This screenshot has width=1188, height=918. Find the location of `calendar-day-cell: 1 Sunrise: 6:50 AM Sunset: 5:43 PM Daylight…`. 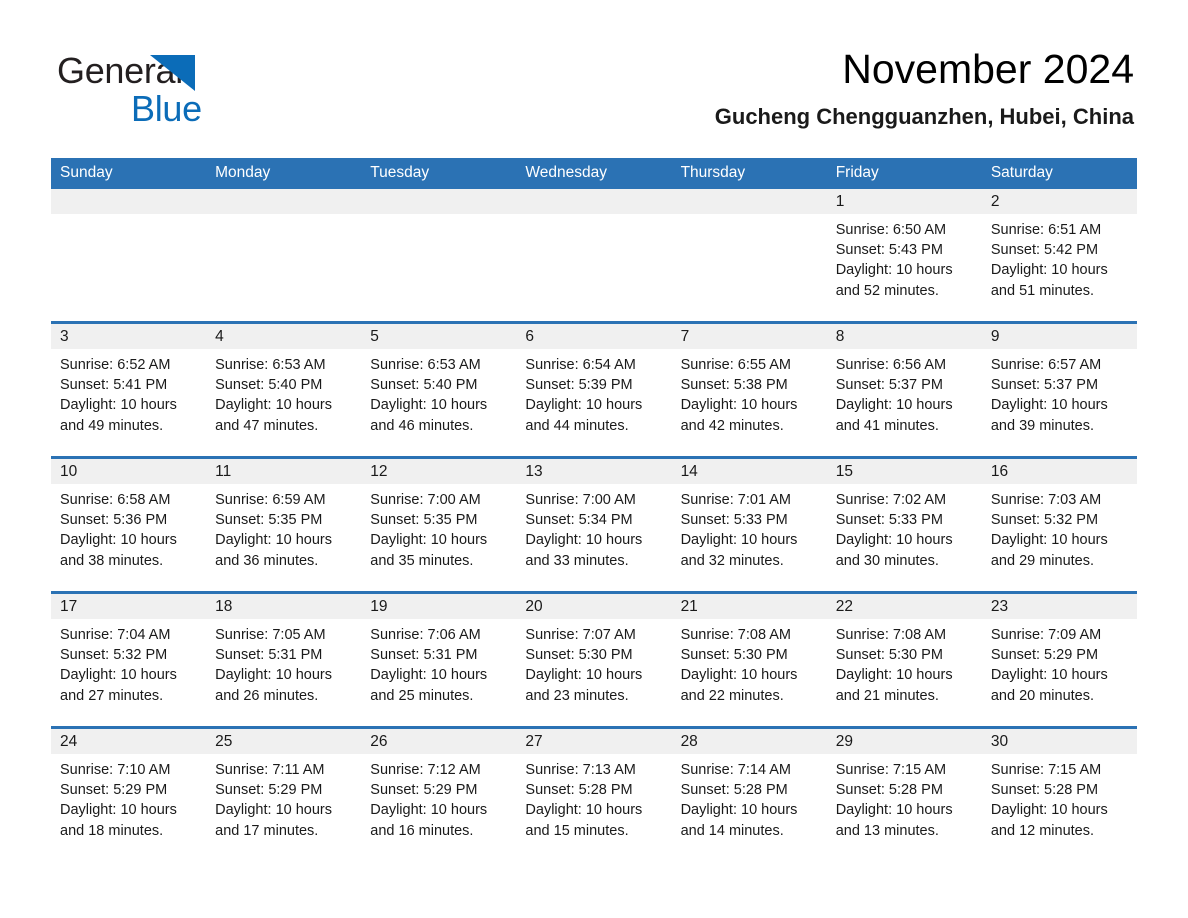

calendar-day-cell: 1 Sunrise: 6:50 AM Sunset: 5:43 PM Daylight… is located at coordinates (904, 256).